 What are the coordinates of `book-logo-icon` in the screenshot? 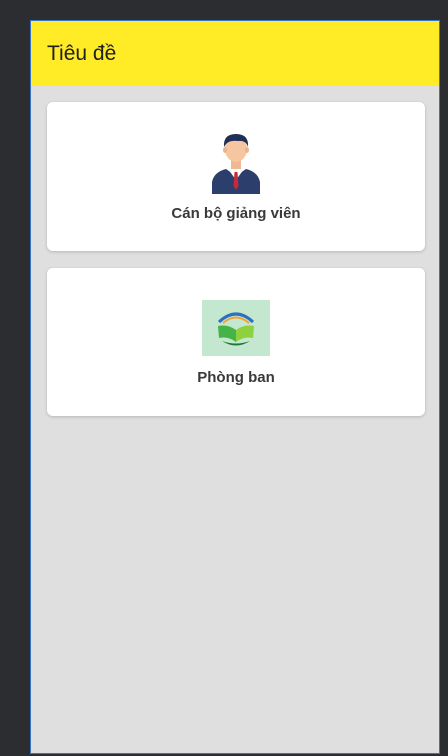 It's located at (236, 328).